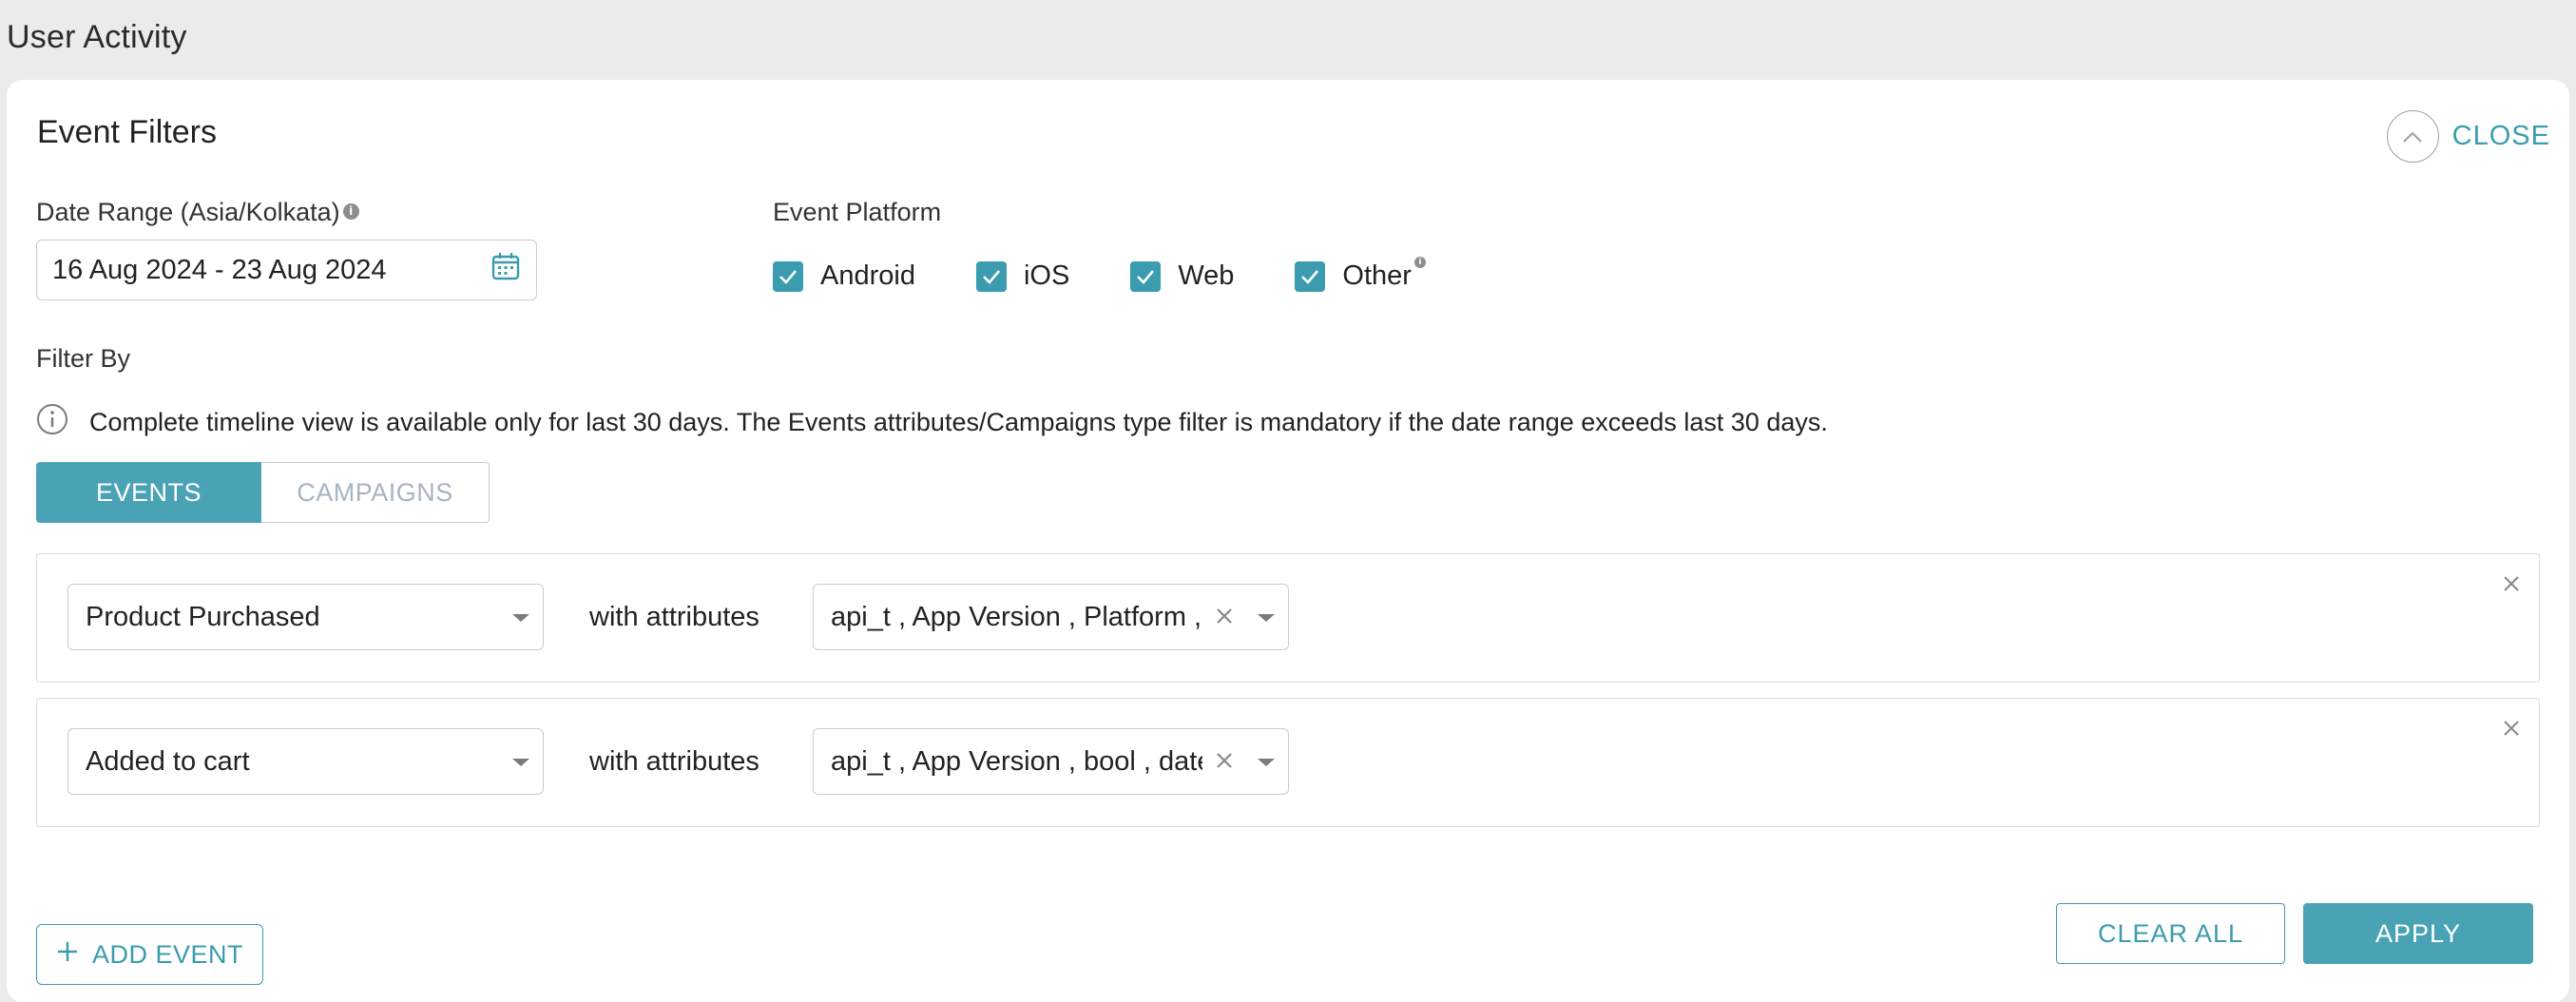  What do you see at coordinates (84, 359) in the screenshot?
I see `filter-by-label: Filter By` at bounding box center [84, 359].